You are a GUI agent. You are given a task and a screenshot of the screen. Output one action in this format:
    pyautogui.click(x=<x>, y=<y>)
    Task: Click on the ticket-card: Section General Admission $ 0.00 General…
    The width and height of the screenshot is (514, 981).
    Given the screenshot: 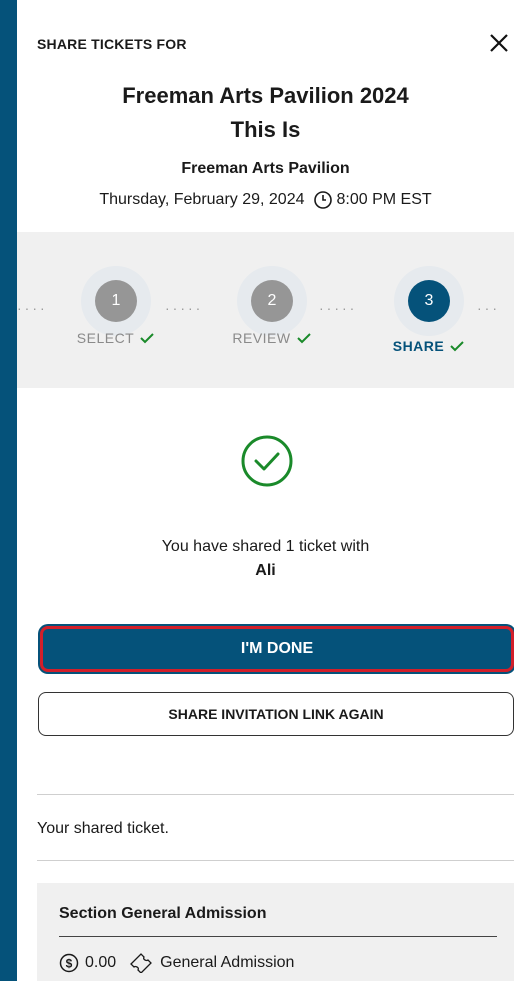 What is the action you would take?
    pyautogui.click(x=275, y=932)
    